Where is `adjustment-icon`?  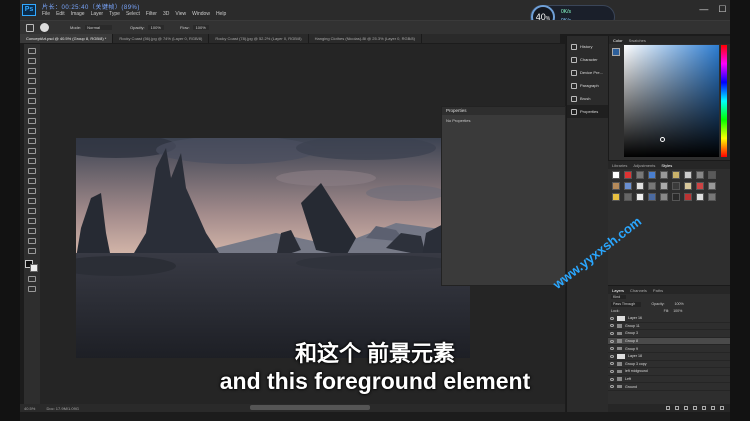
adjustment-icon is located at coordinates (695, 408).